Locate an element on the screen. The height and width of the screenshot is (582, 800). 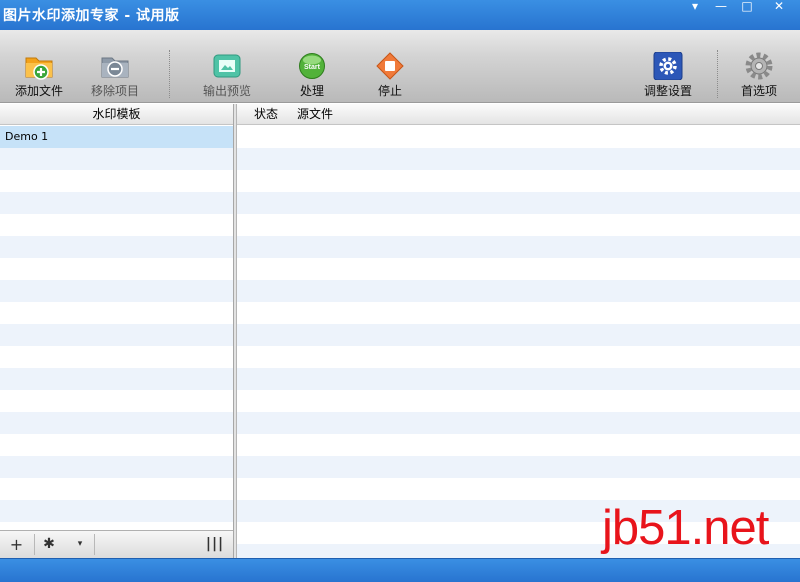
stop-label: 停止 is located at coordinates (389, 91).